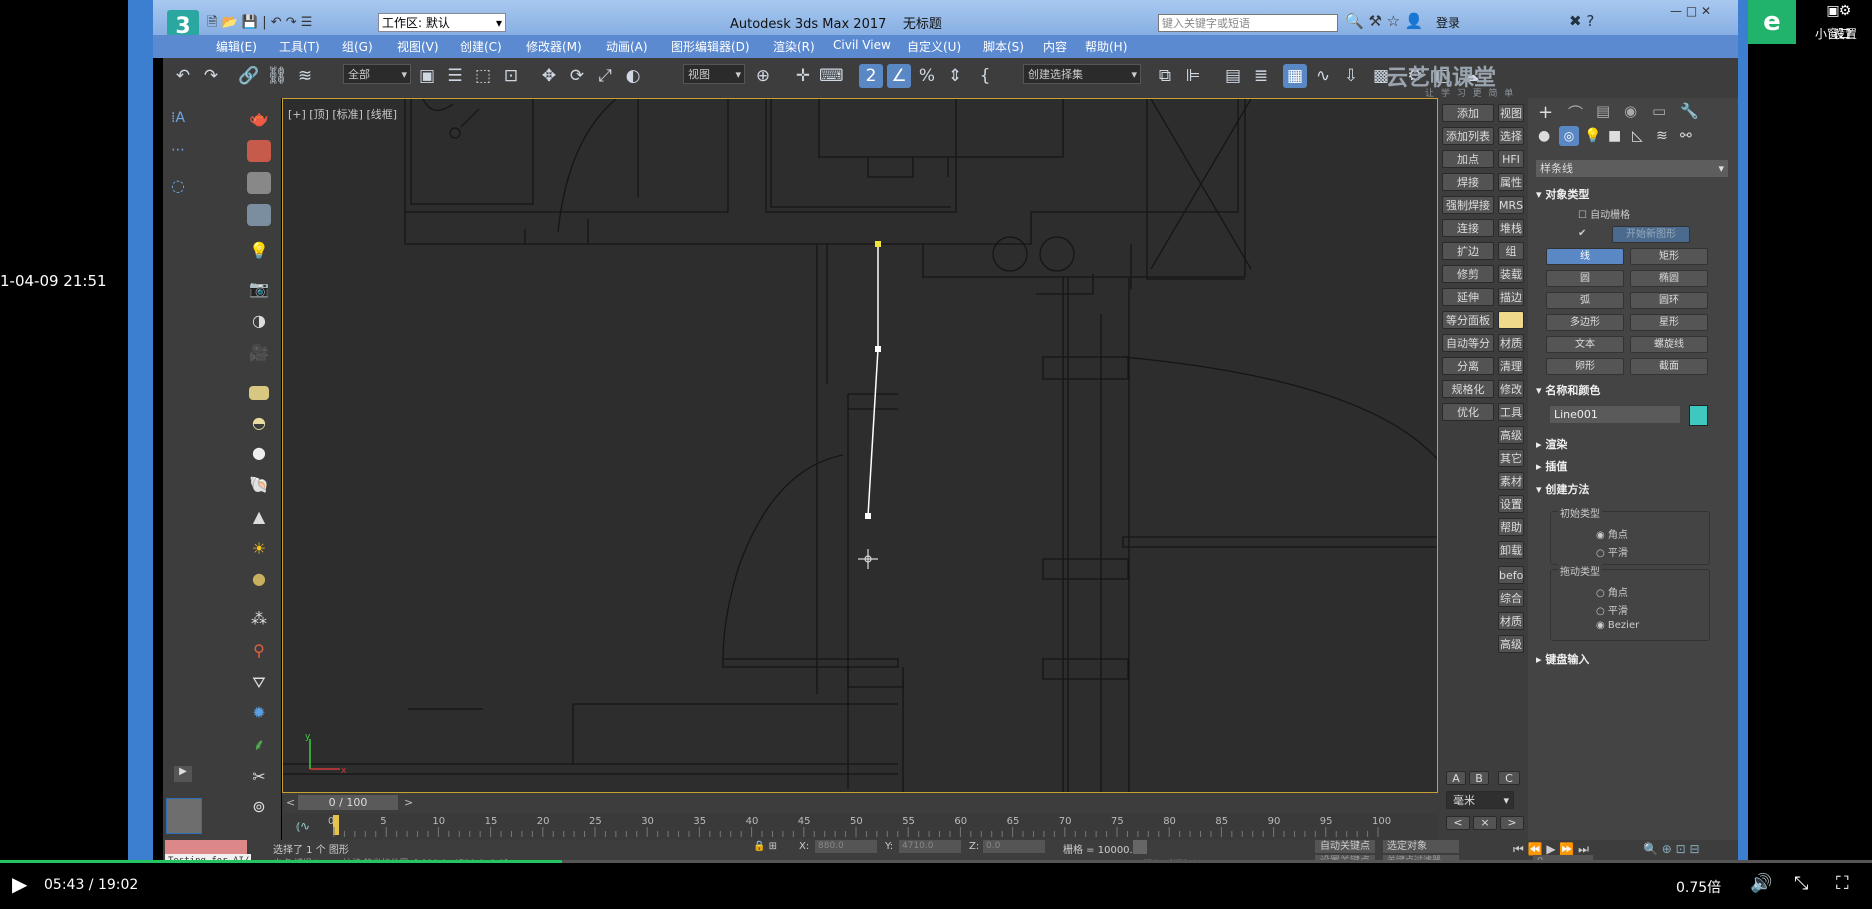 This screenshot has height=909, width=1872. Describe the element at coordinates (1323, 76) in the screenshot. I see `curve-editor-icon: ∿` at that location.